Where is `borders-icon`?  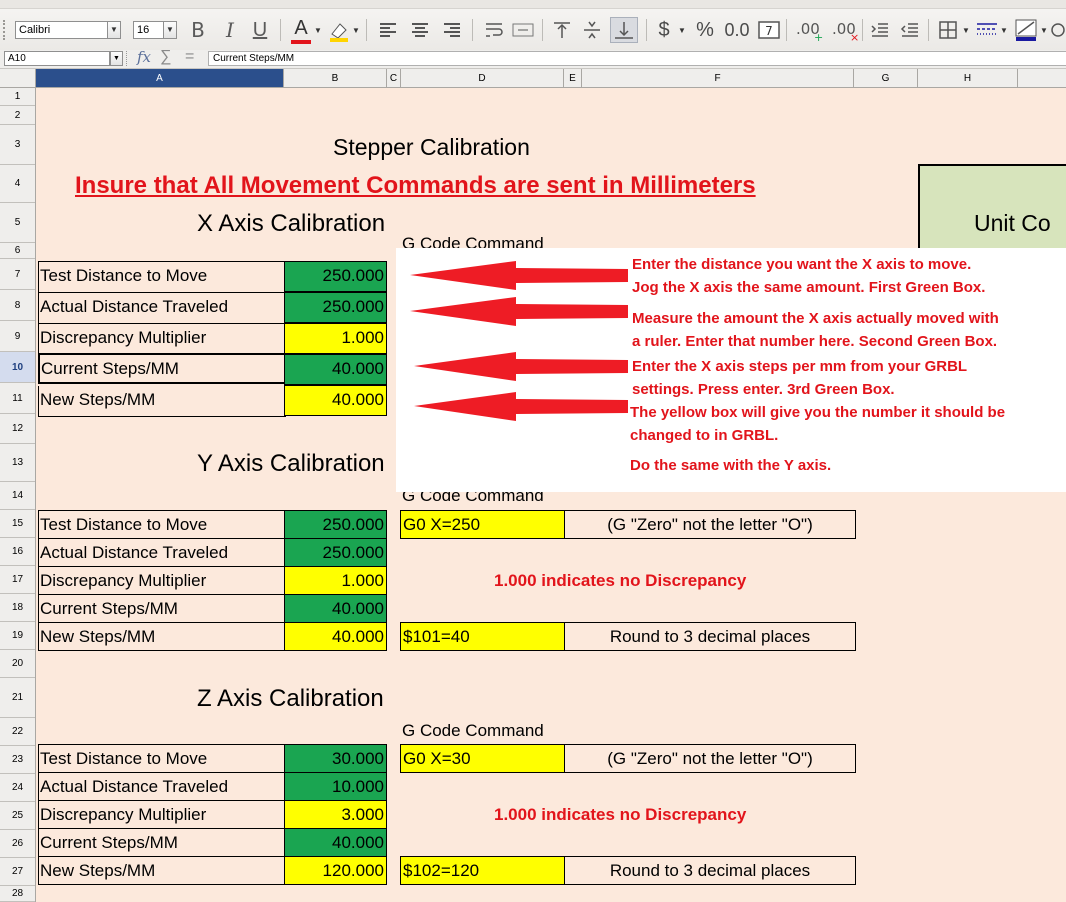
borders-icon is located at coordinates (948, 32).